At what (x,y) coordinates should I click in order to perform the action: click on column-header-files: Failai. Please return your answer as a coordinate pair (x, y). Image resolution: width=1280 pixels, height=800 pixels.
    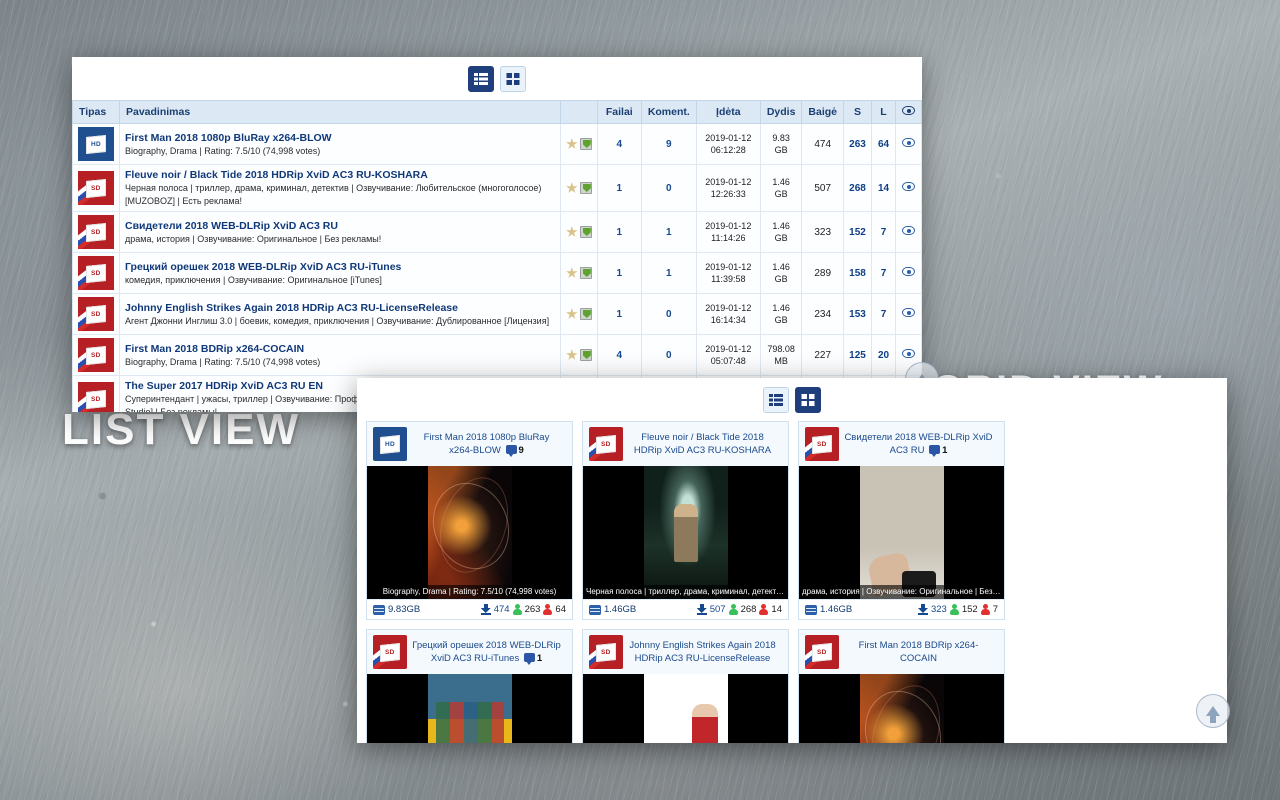
    Looking at the image, I should click on (619, 112).